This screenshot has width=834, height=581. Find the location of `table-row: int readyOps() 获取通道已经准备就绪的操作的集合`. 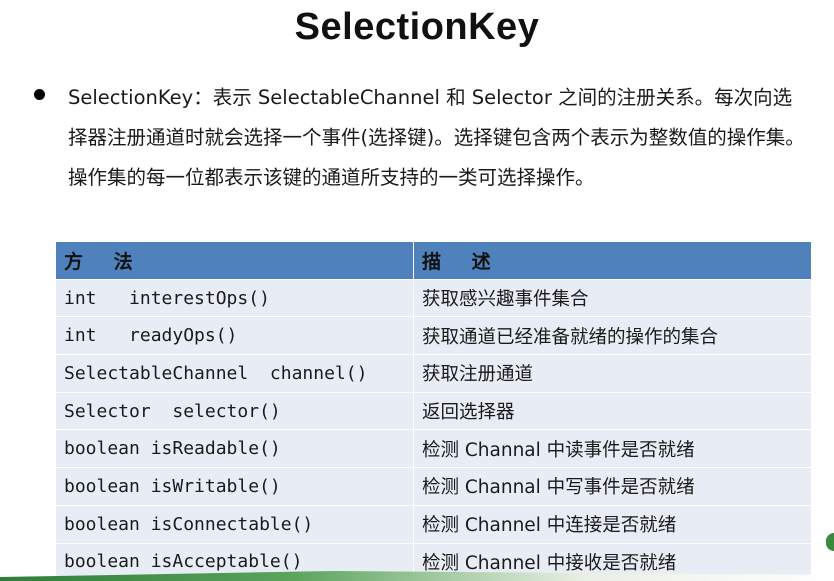

table-row: int readyOps() 获取通道已经准备就绪的操作的集合 is located at coordinates (433, 336).